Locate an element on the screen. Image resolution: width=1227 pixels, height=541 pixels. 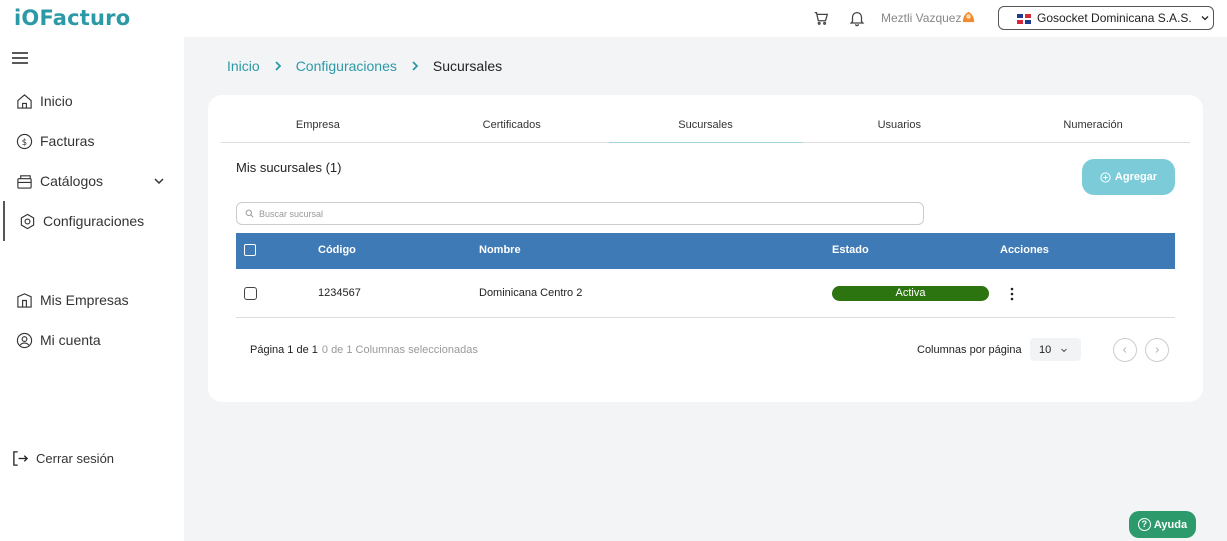
breadcrumb-sucursales: Sucursales is located at coordinates (467, 66).